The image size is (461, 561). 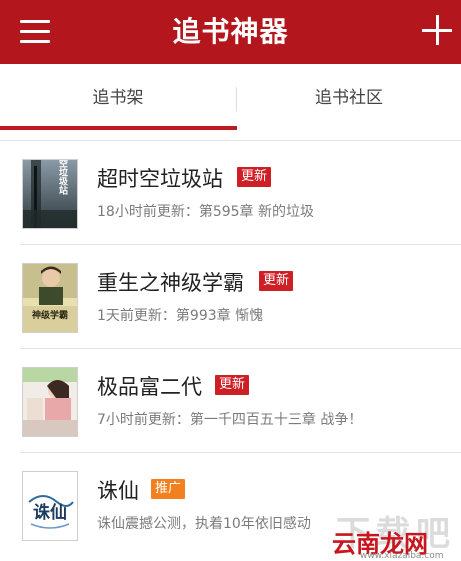 I want to click on cover-title-text: 神级学霸, so click(x=50, y=315).